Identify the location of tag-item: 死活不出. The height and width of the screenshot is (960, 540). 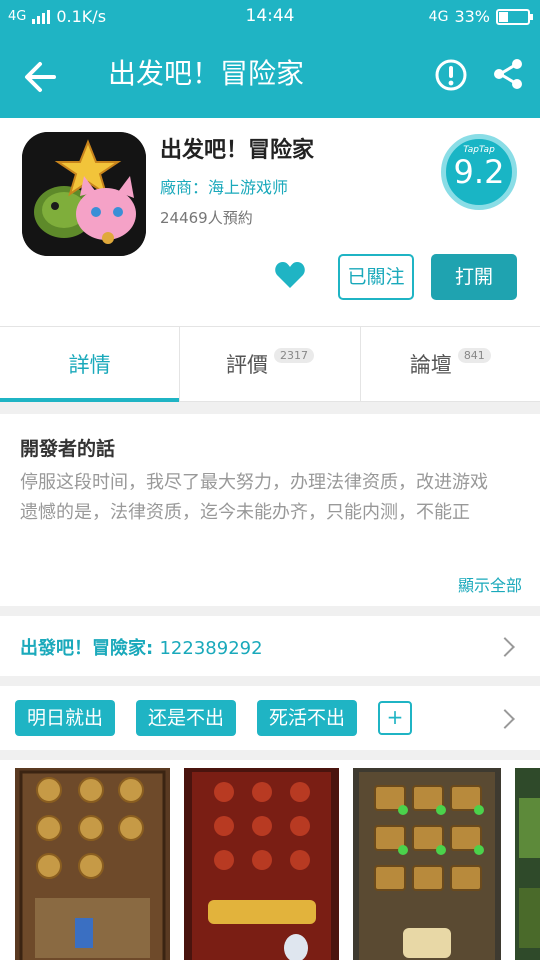
(307, 718).